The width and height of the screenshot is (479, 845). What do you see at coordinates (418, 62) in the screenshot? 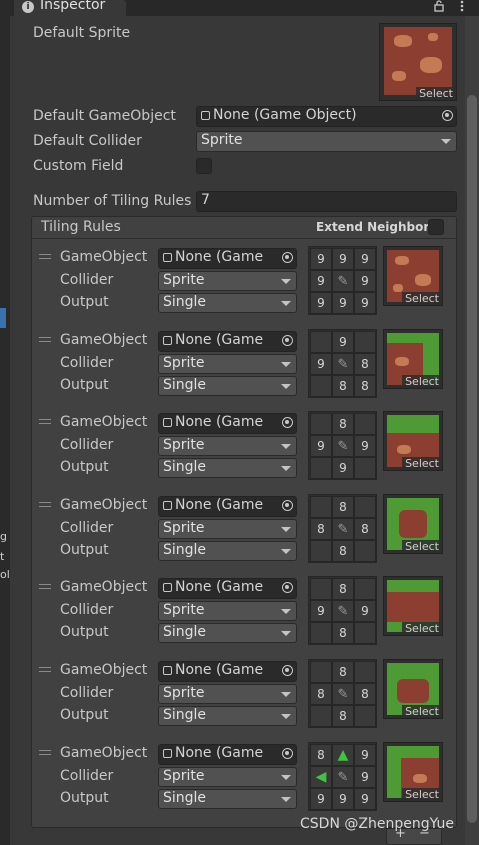
I see `default-sprite-field: Select` at bounding box center [418, 62].